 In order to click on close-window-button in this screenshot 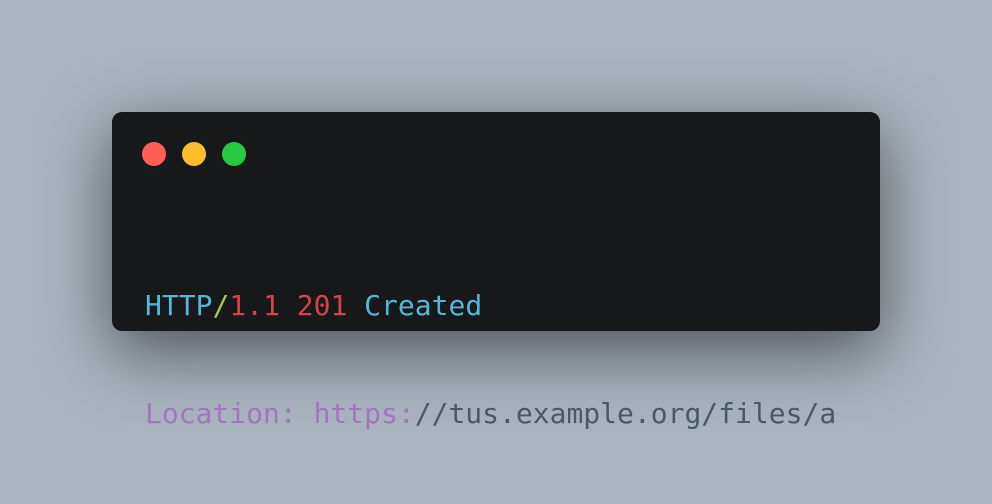, I will do `click(154, 154)`.